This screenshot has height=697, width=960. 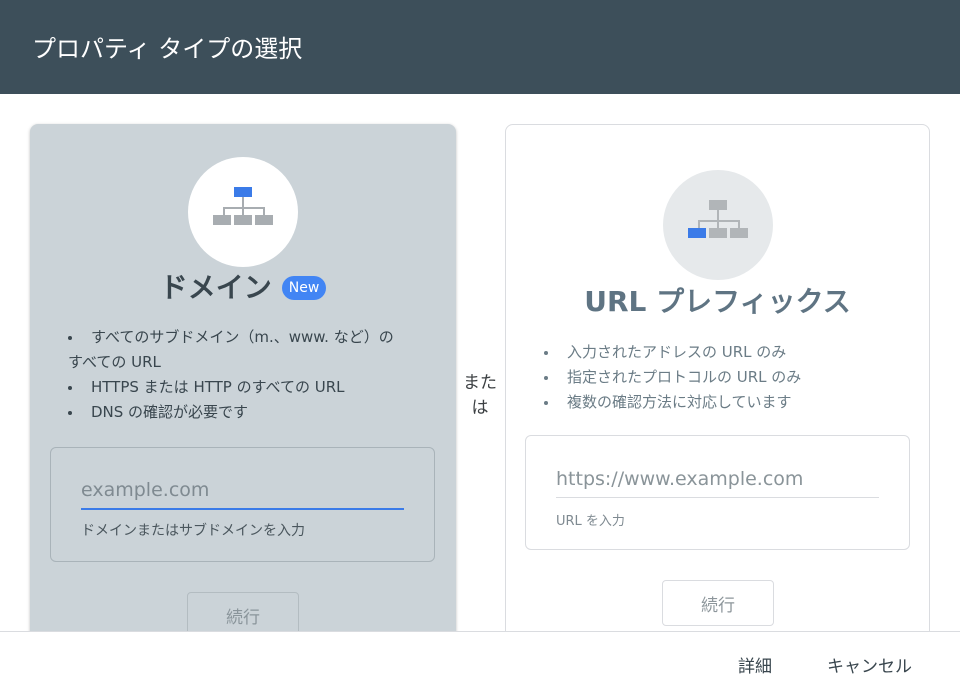 I want to click on url-input-box: URL を入力, so click(x=717, y=492).